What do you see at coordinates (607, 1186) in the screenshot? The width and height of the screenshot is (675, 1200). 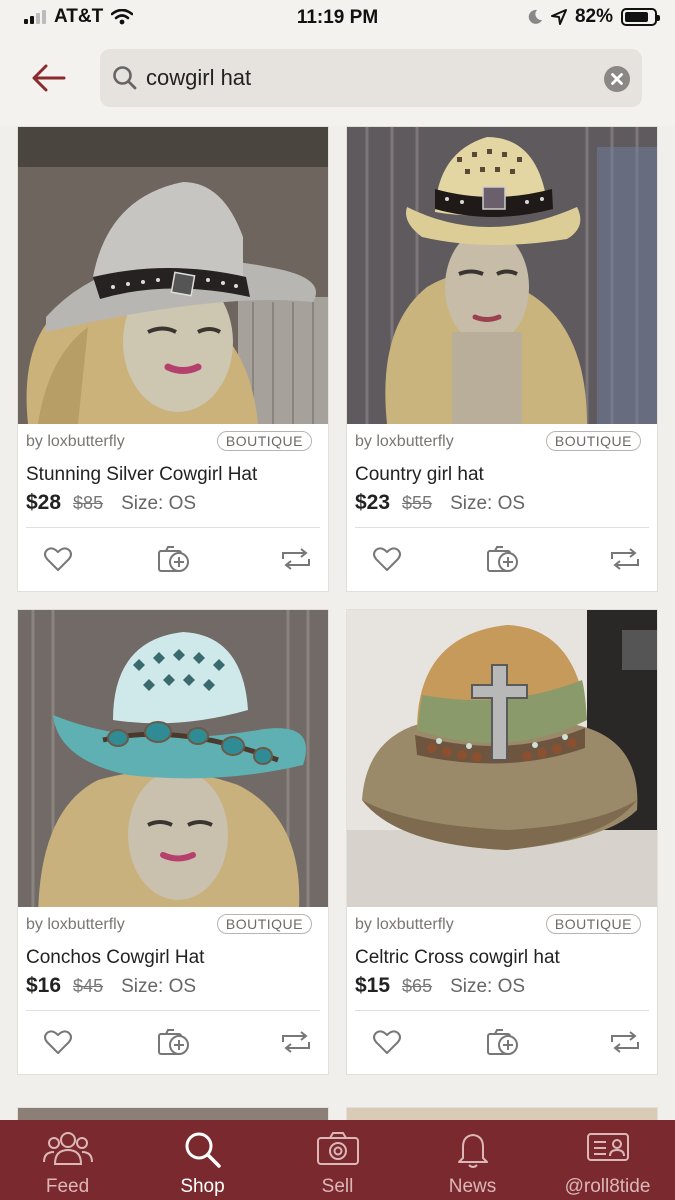 I see `tab-label: @roll8tide` at bounding box center [607, 1186].